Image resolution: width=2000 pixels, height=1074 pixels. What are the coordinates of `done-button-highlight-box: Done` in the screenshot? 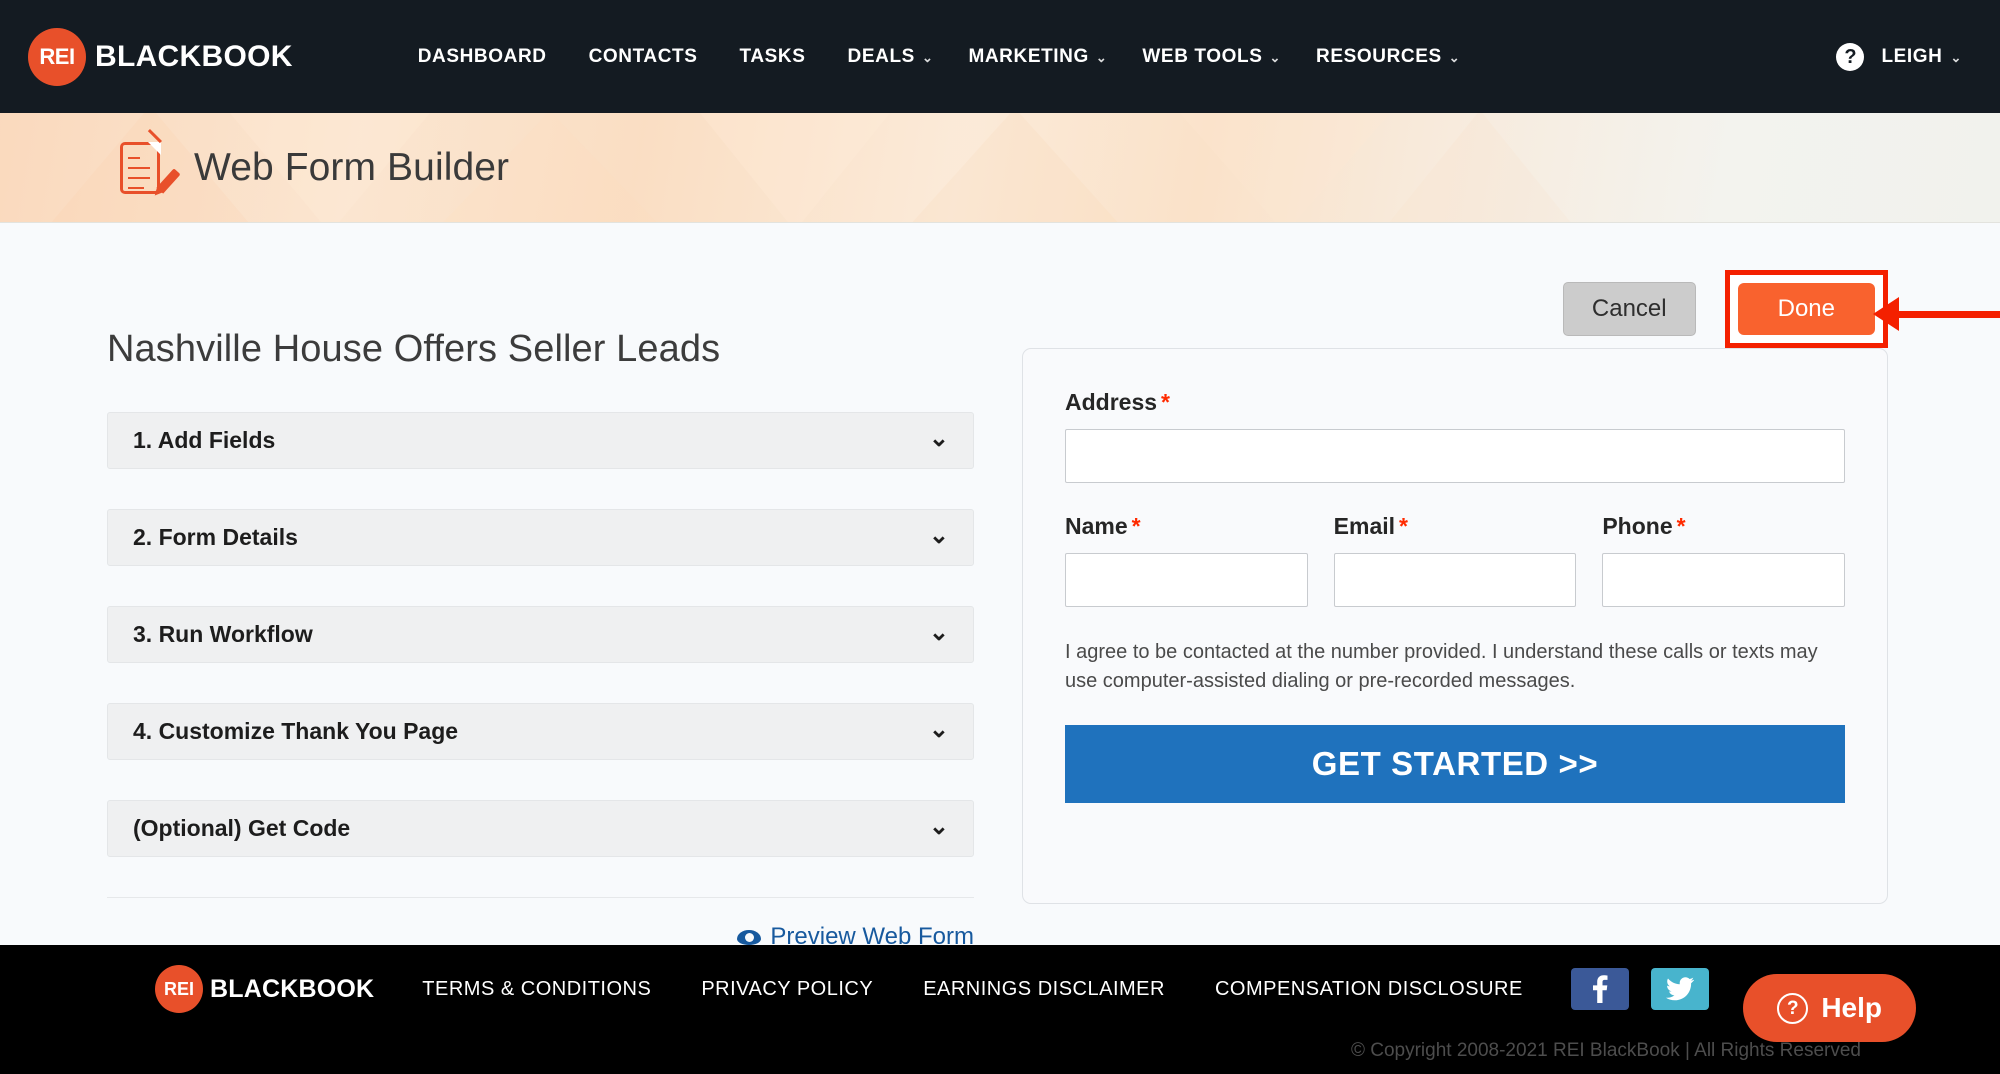 It's located at (1806, 309).